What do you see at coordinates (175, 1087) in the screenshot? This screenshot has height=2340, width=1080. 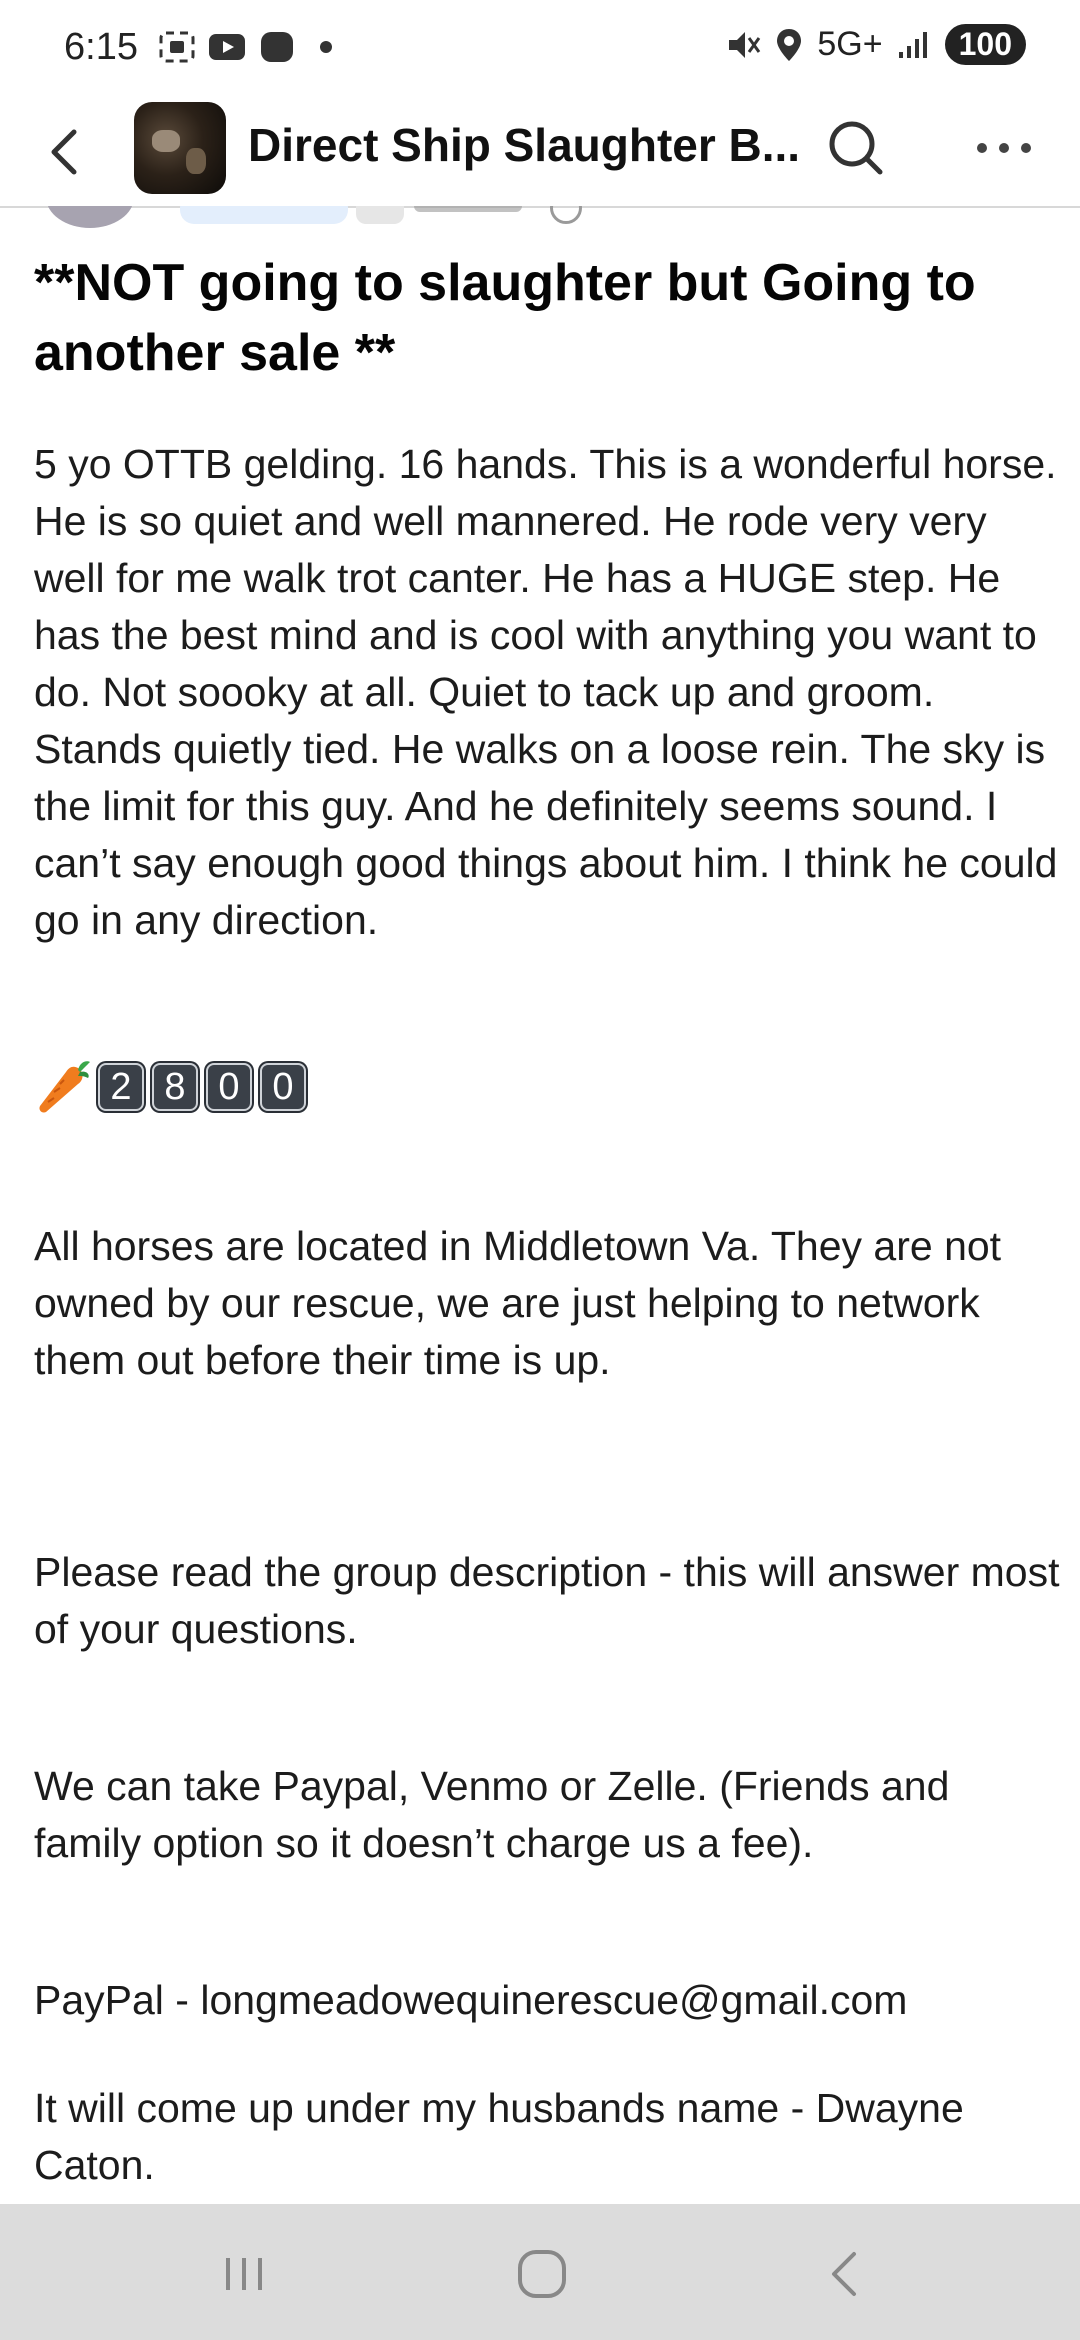 I see `price-digit: 8` at bounding box center [175, 1087].